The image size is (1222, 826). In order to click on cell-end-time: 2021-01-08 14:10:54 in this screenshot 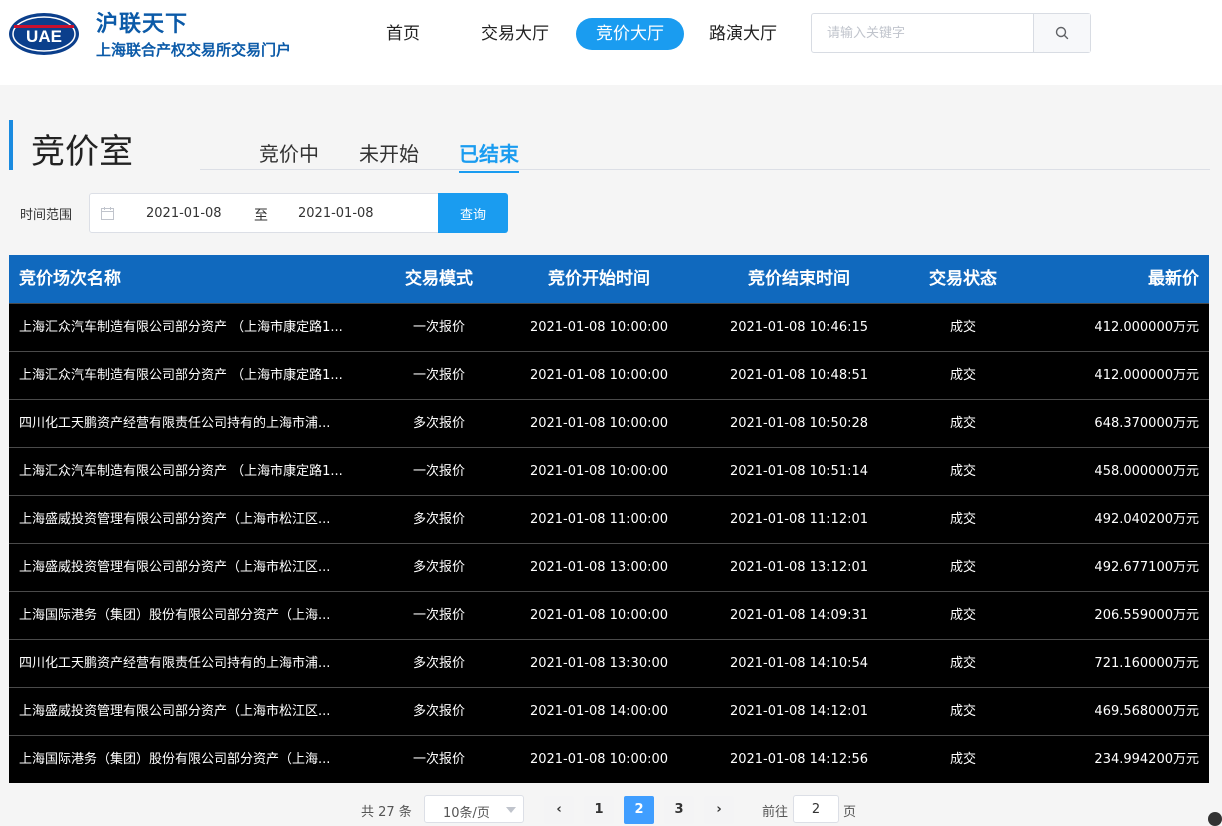, I will do `click(799, 663)`.